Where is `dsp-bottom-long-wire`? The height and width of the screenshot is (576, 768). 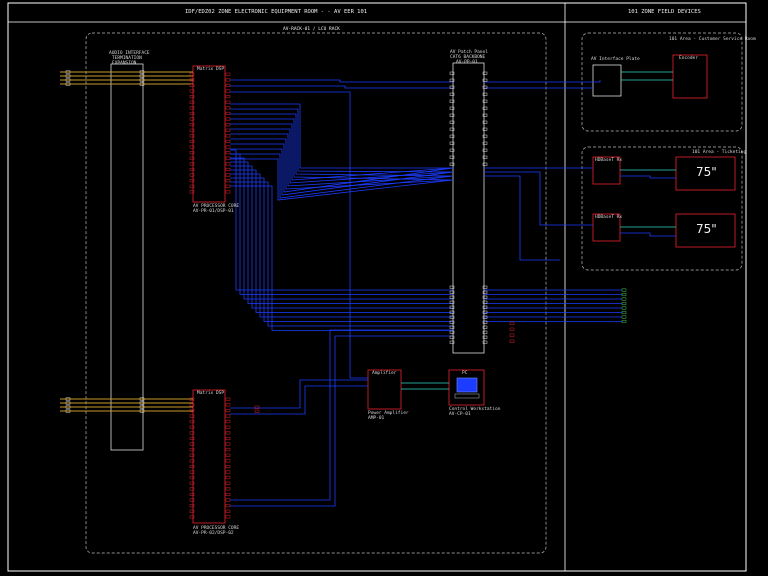 dsp-bottom-long-wire is located at coordinates (341, 415).